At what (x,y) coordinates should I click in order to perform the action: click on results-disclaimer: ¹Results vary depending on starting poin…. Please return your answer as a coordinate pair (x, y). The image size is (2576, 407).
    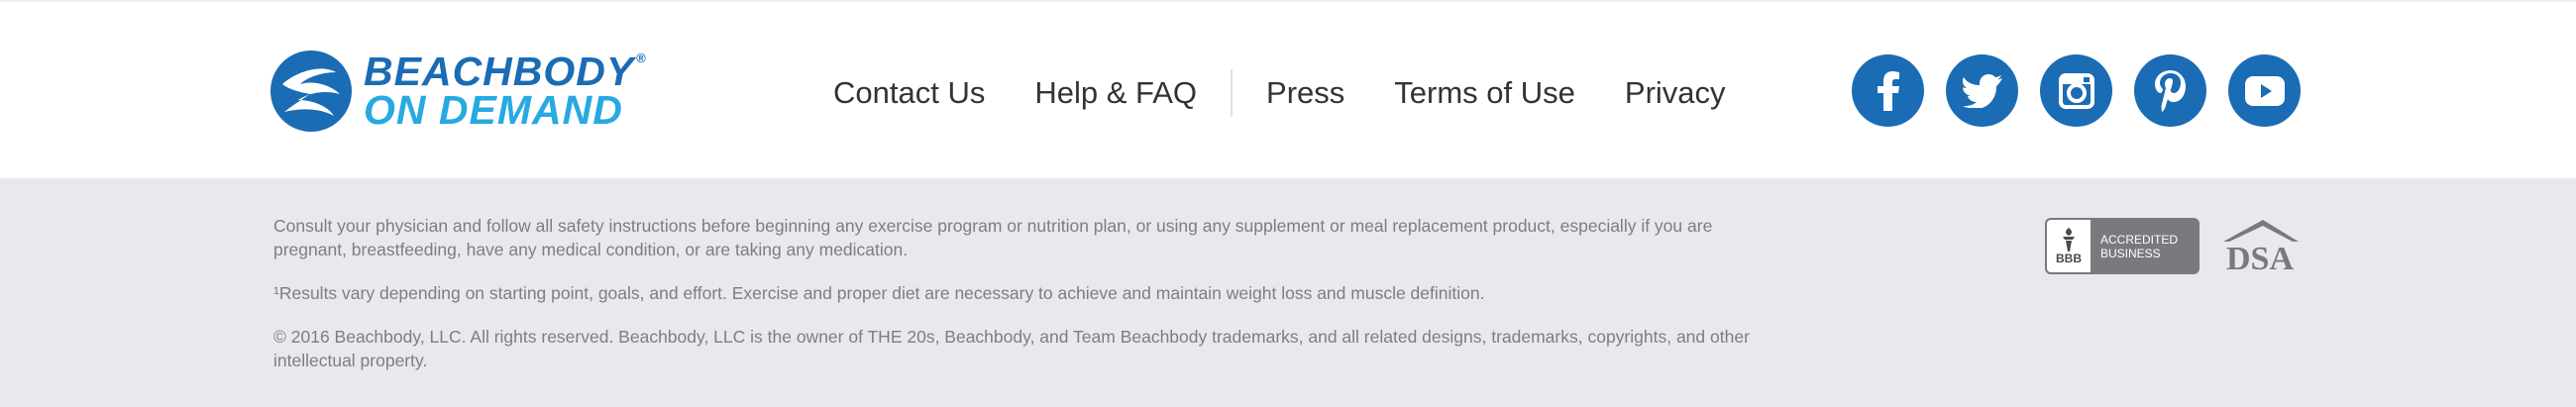
    Looking at the image, I should click on (879, 293).